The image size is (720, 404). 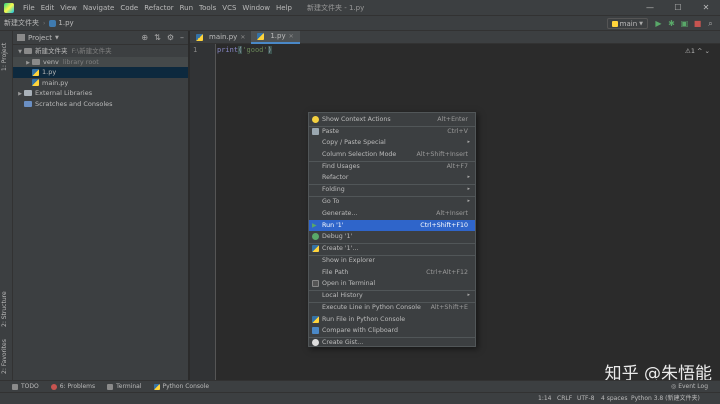 I want to click on tool-window-favorites: 2: Favorites, so click(x=6, y=357).